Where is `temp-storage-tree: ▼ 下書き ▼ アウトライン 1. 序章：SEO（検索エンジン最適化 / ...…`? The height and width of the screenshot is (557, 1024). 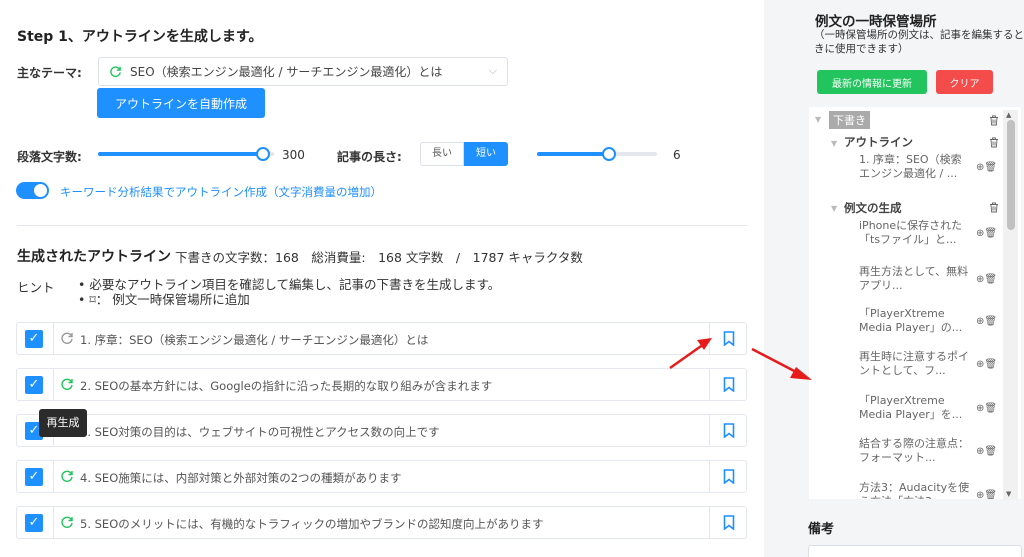 temp-storage-tree: ▼ 下書き ▼ アウトライン 1. 序章：SEO（検索エンジン最適化 / ...… is located at coordinates (915, 303).